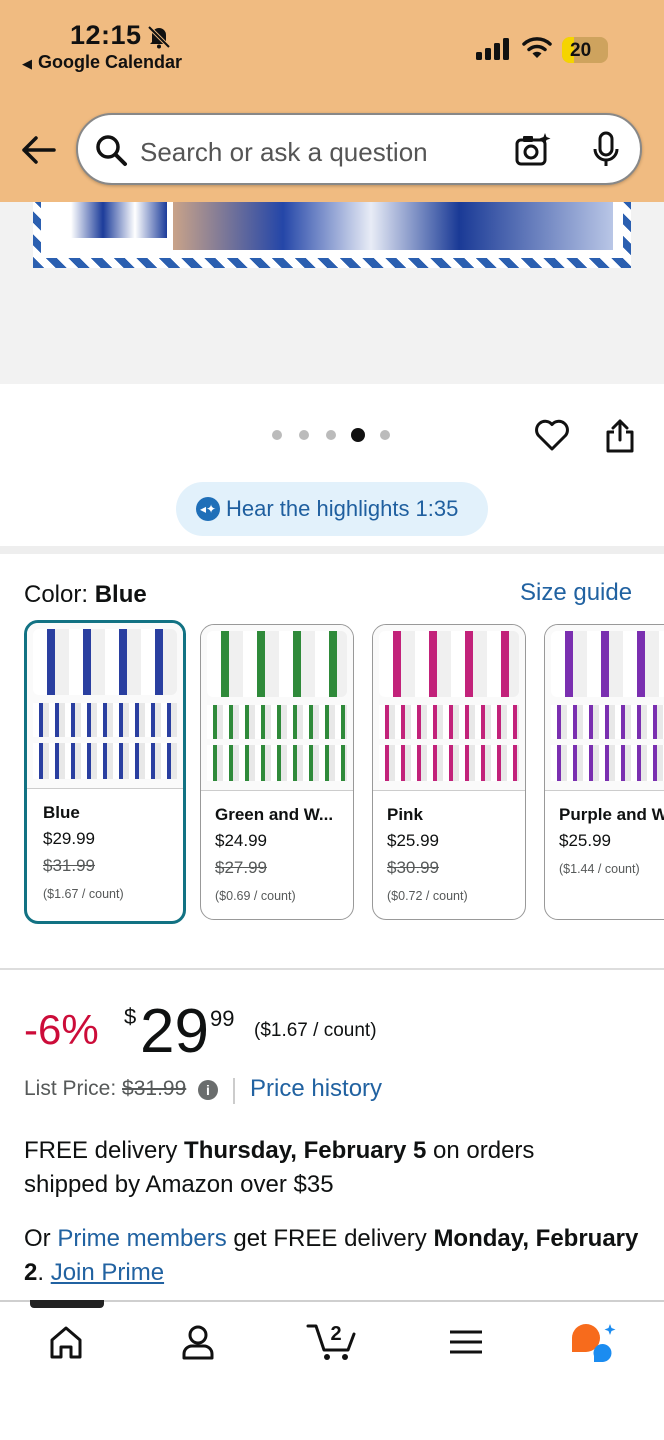  What do you see at coordinates (599, 869) in the screenshot?
I see `swatch-unit-price: ($1.44 / count)` at bounding box center [599, 869].